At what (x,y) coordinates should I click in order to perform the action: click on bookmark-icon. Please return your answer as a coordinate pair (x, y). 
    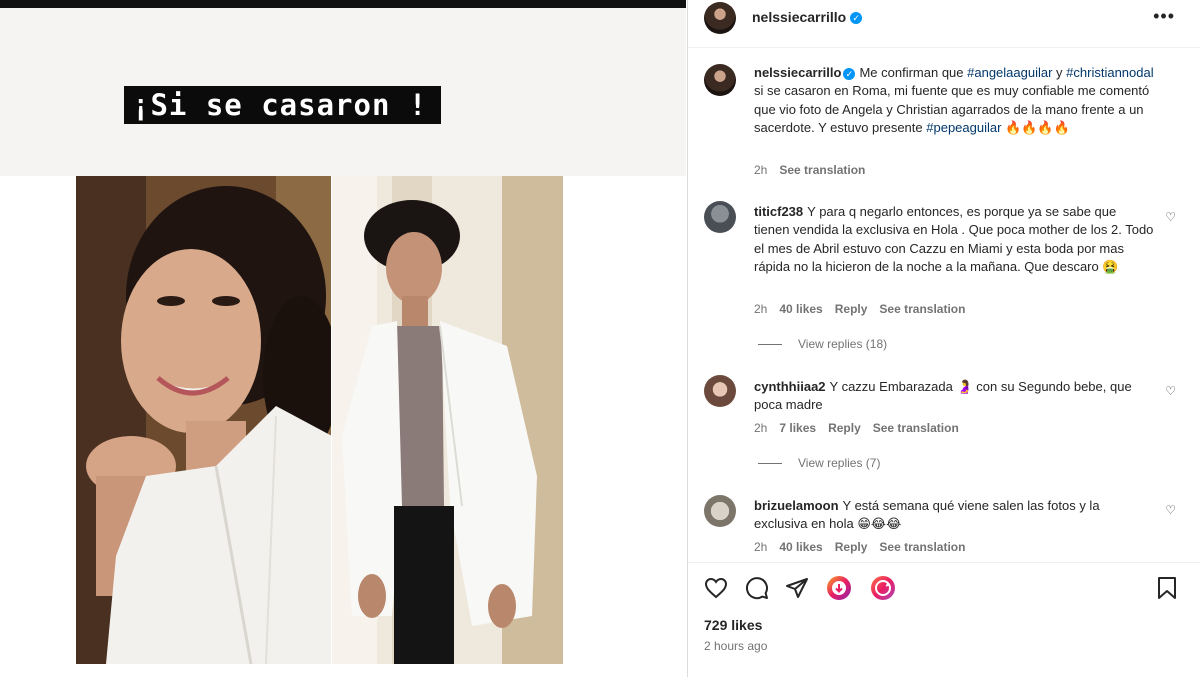
    Looking at the image, I should click on (1167, 588).